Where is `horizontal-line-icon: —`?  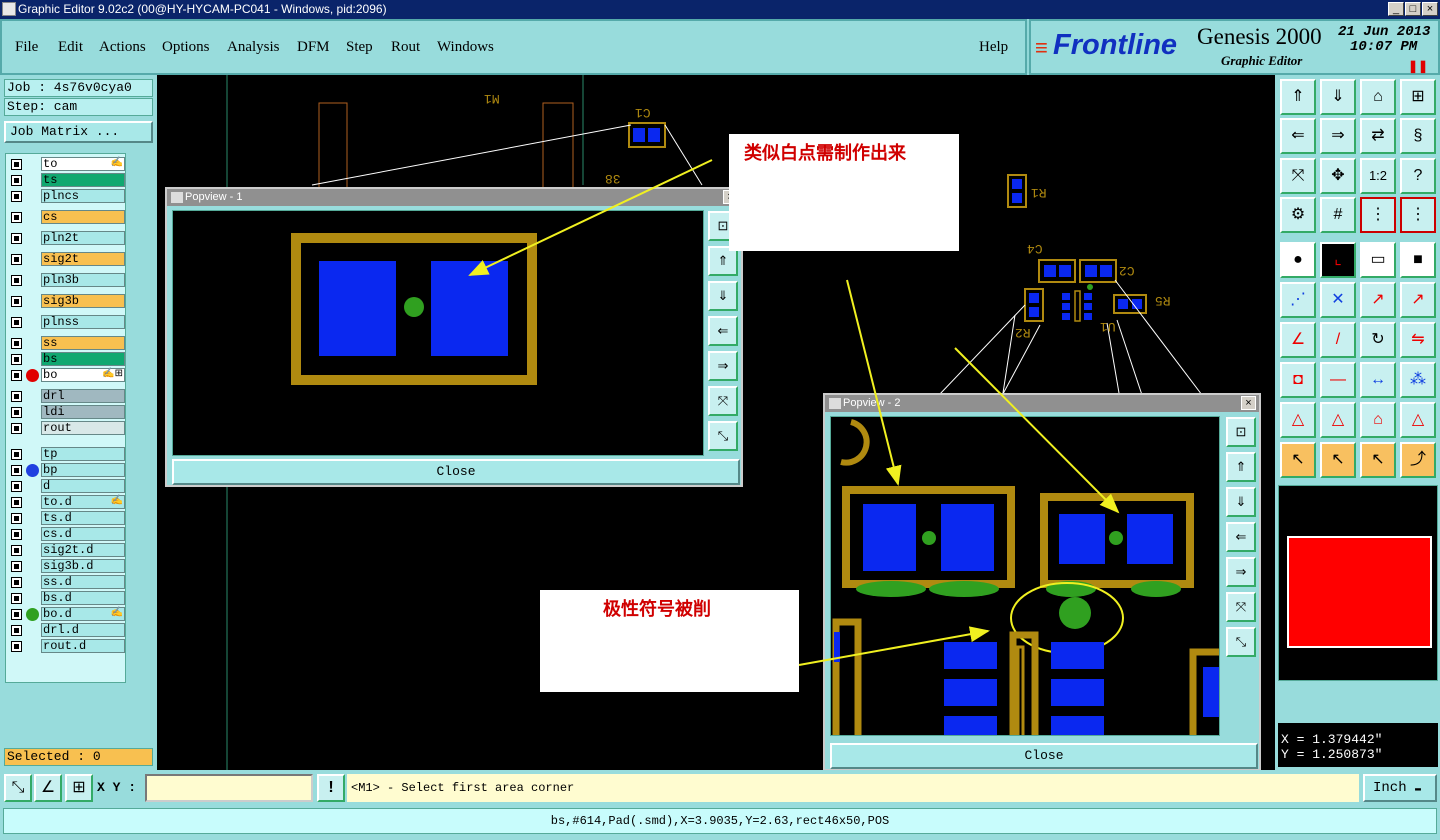
horizontal-line-icon: — is located at coordinates (1338, 380).